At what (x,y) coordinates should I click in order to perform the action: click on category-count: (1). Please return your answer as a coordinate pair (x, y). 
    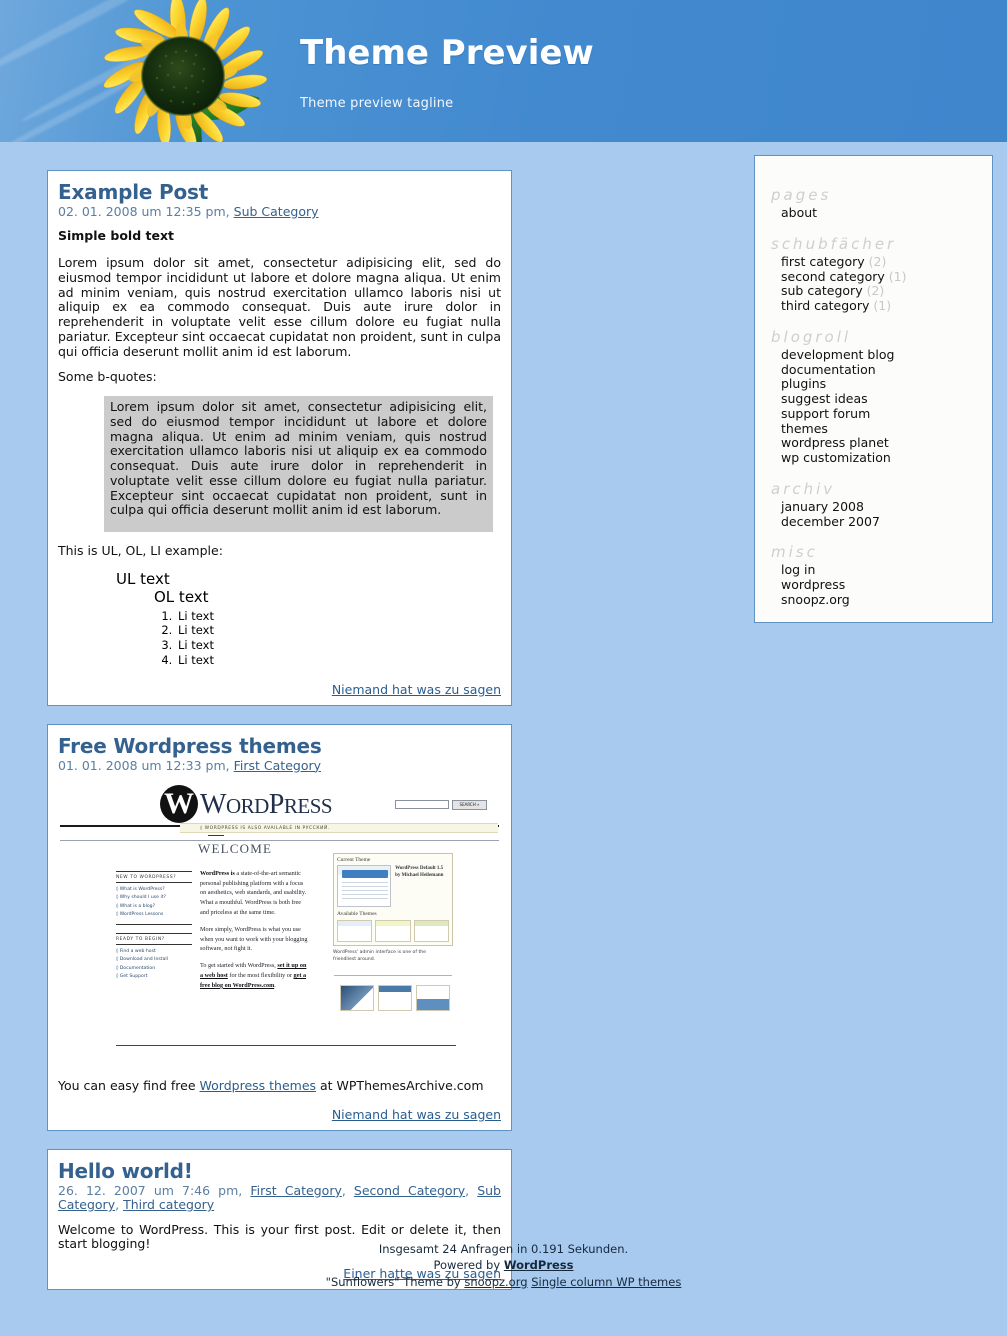
    Looking at the image, I should click on (897, 276).